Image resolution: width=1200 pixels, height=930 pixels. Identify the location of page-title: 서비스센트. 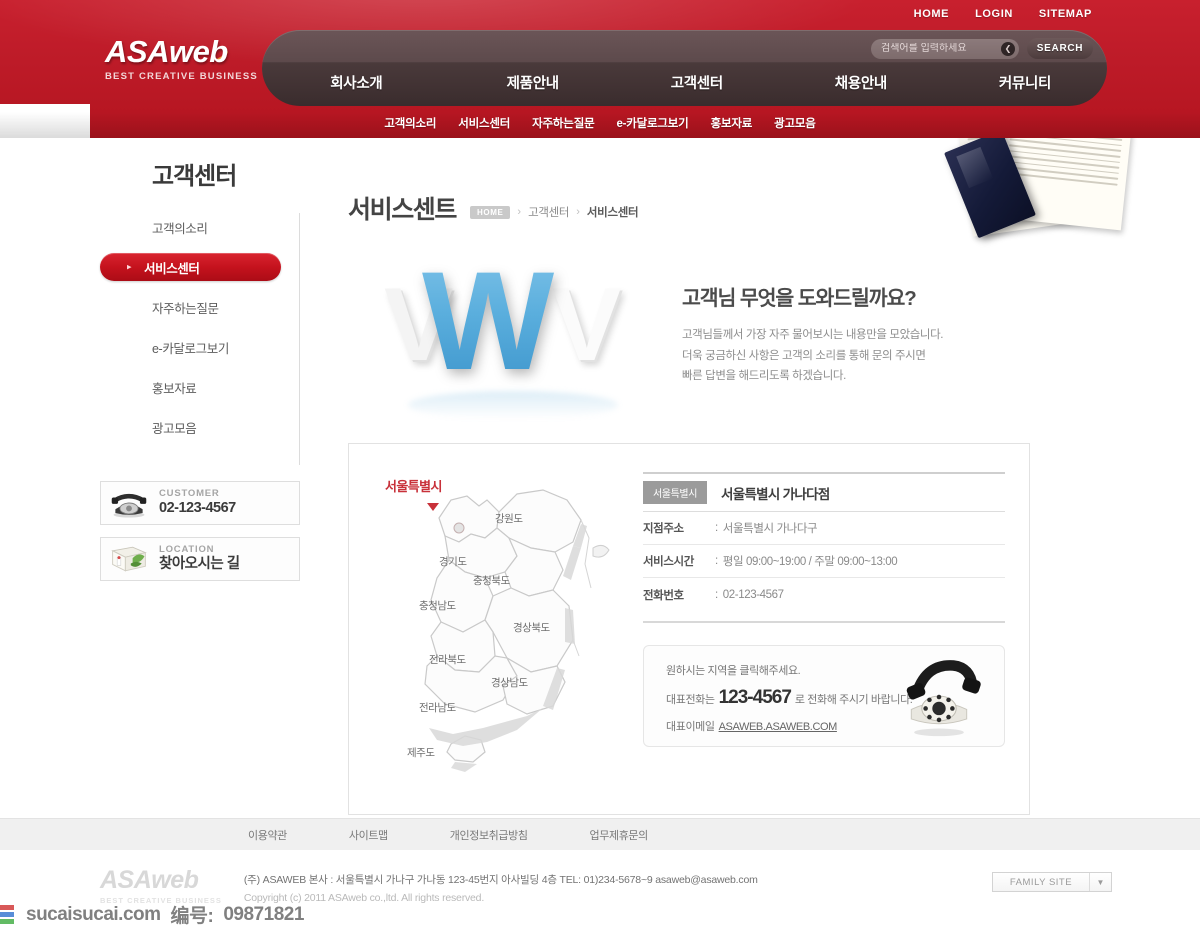
(402, 210).